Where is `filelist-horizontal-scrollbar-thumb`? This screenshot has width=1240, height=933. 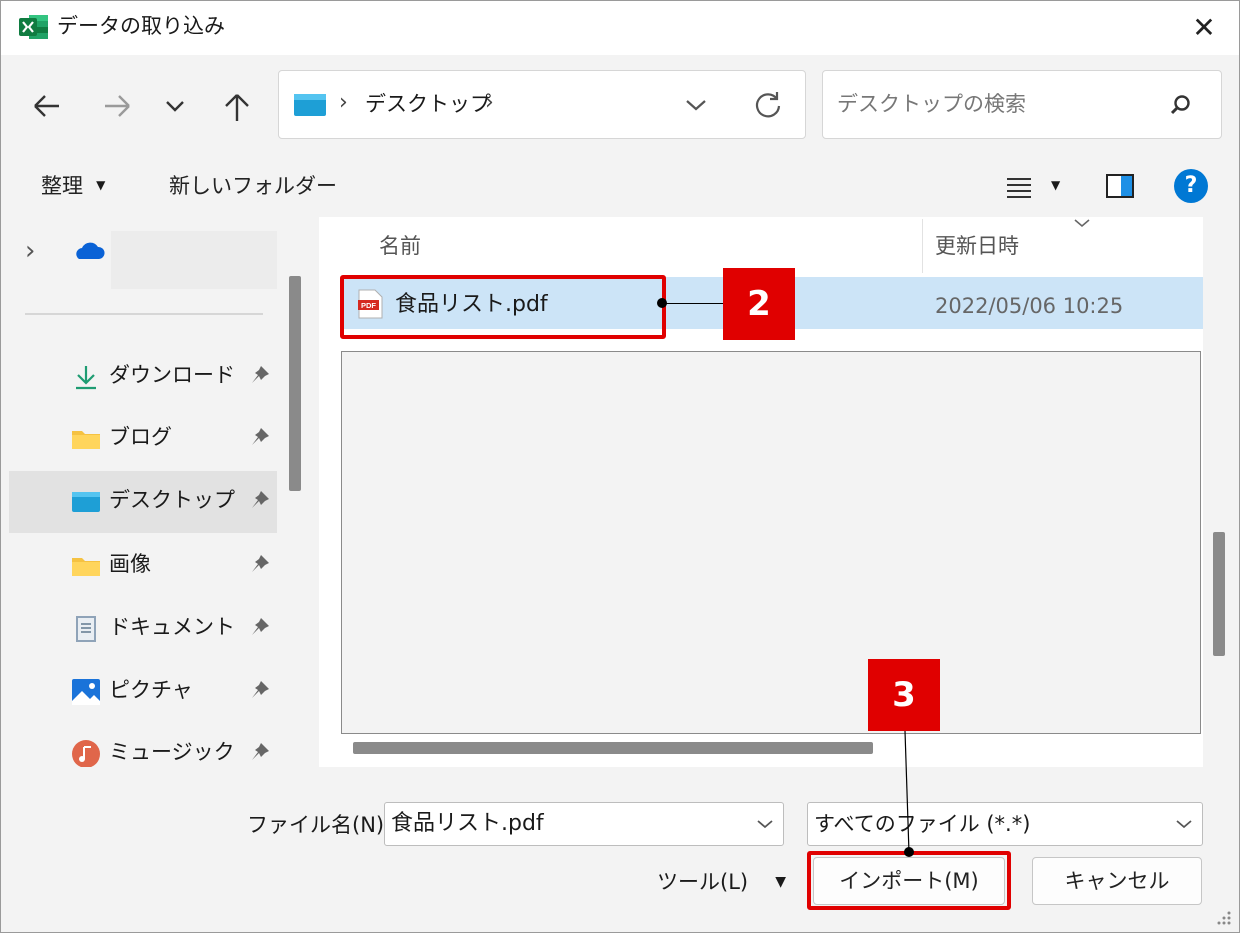 filelist-horizontal-scrollbar-thumb is located at coordinates (613, 748).